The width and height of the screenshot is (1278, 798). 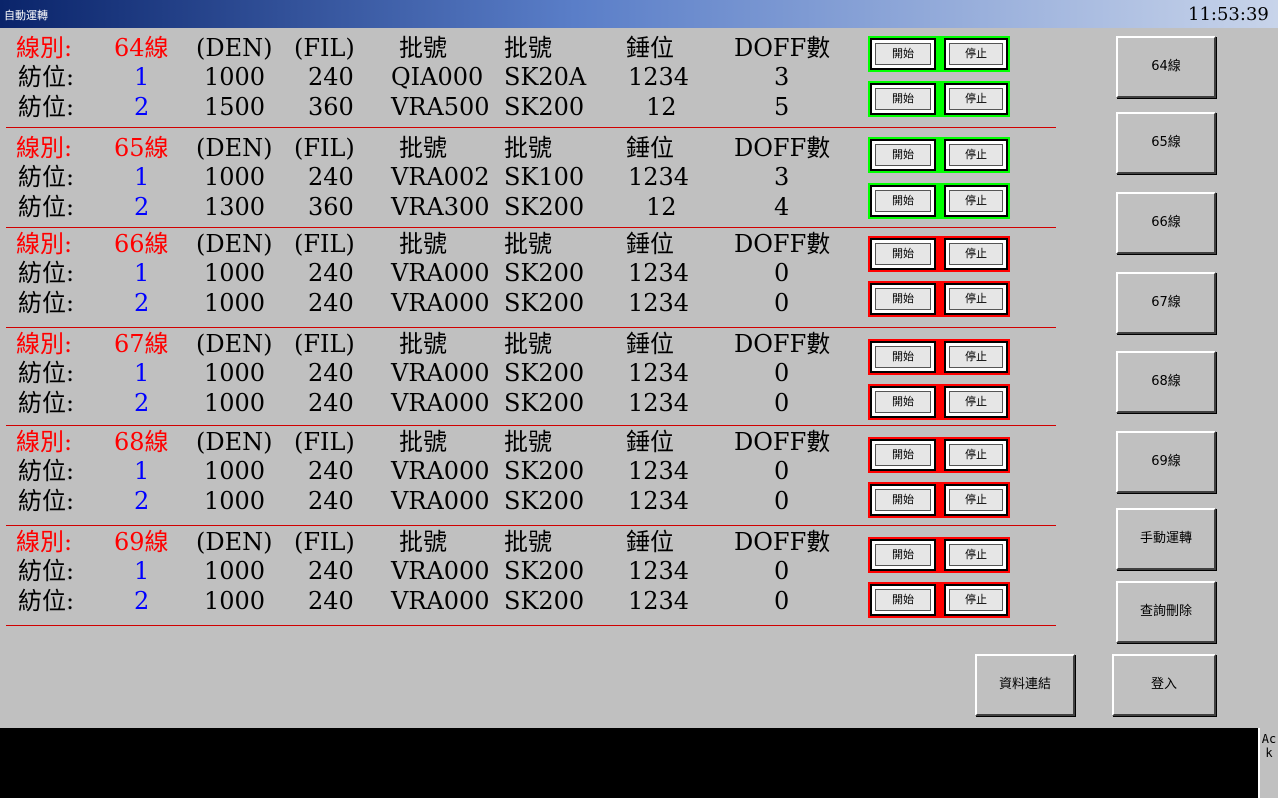 I want to click on spindle-value: 12, so click(x=661, y=107).